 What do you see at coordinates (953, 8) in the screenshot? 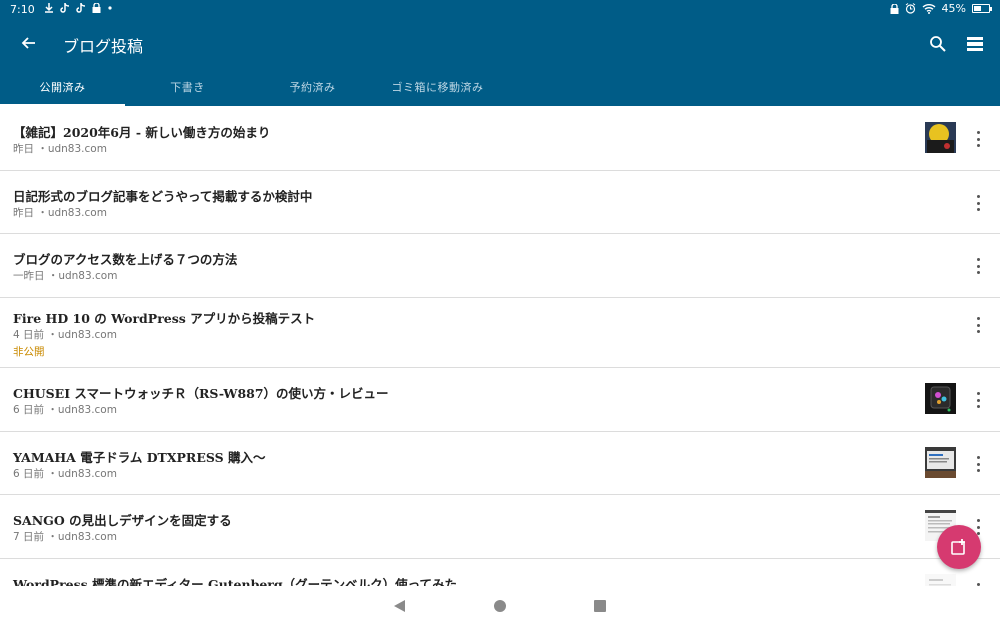
I see `battery-percent: 45%` at bounding box center [953, 8].